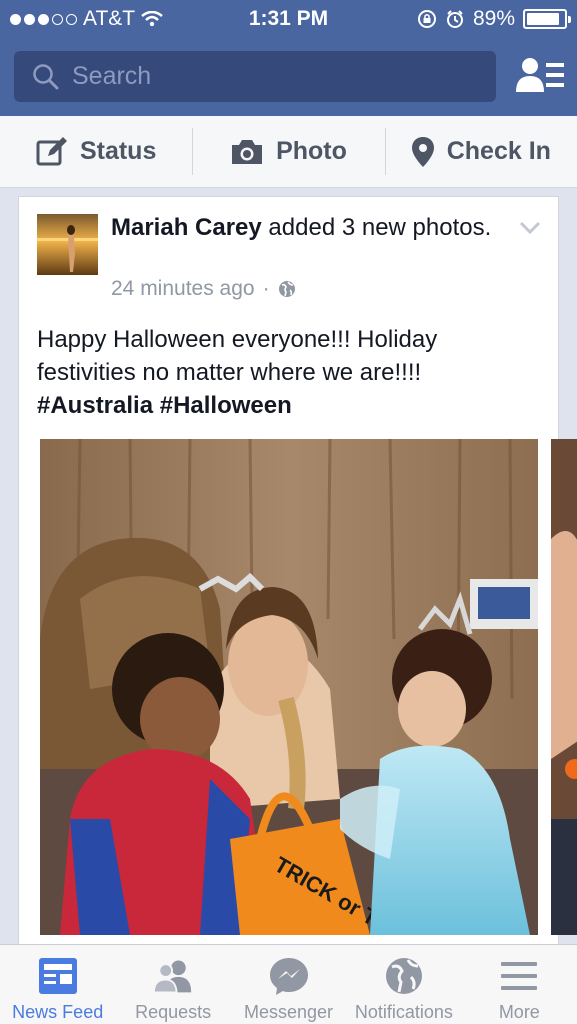 The image size is (577, 1024). I want to click on friend-requests-icon, so click(172, 977).